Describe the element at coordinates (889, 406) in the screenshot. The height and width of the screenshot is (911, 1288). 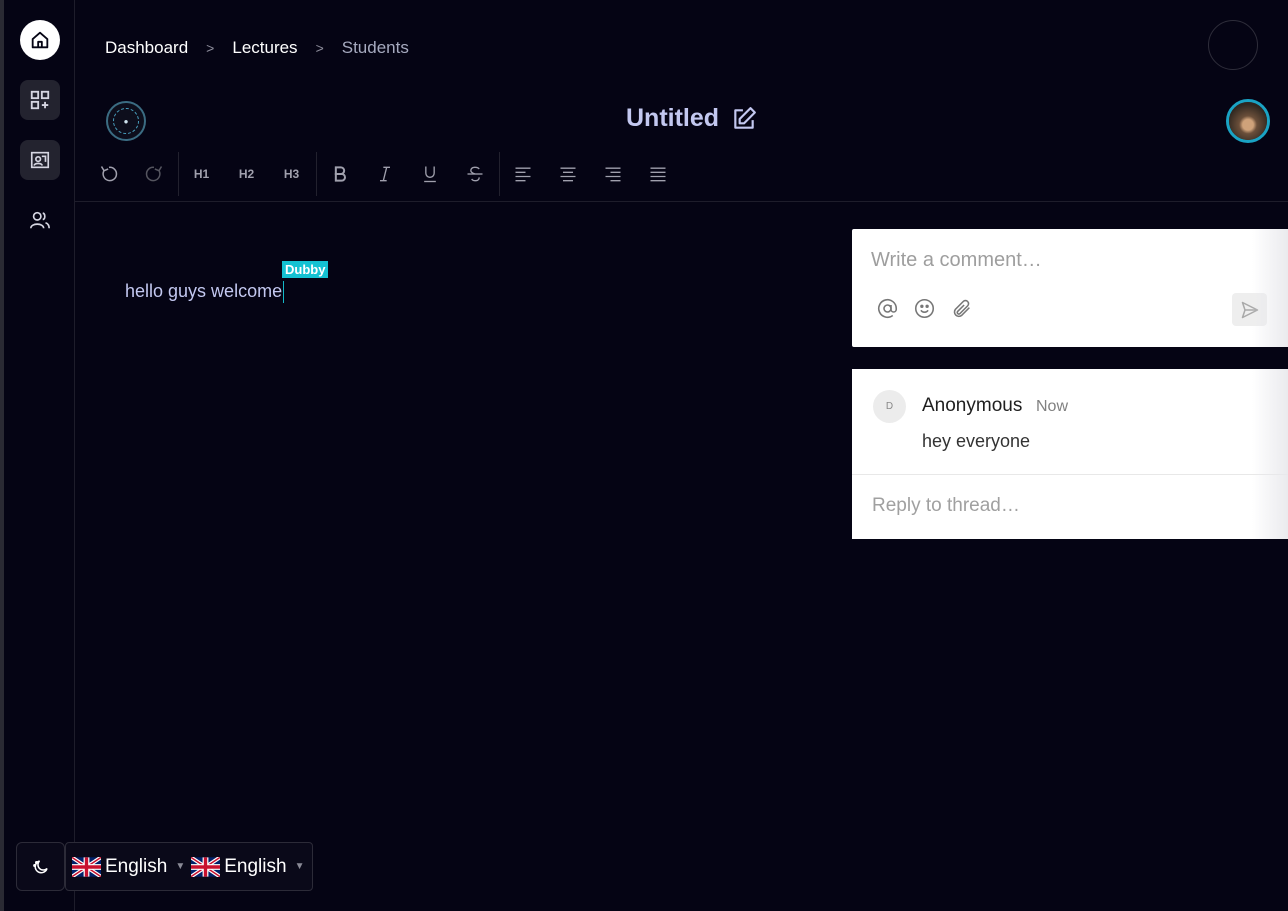
I see `avatar: D` at that location.